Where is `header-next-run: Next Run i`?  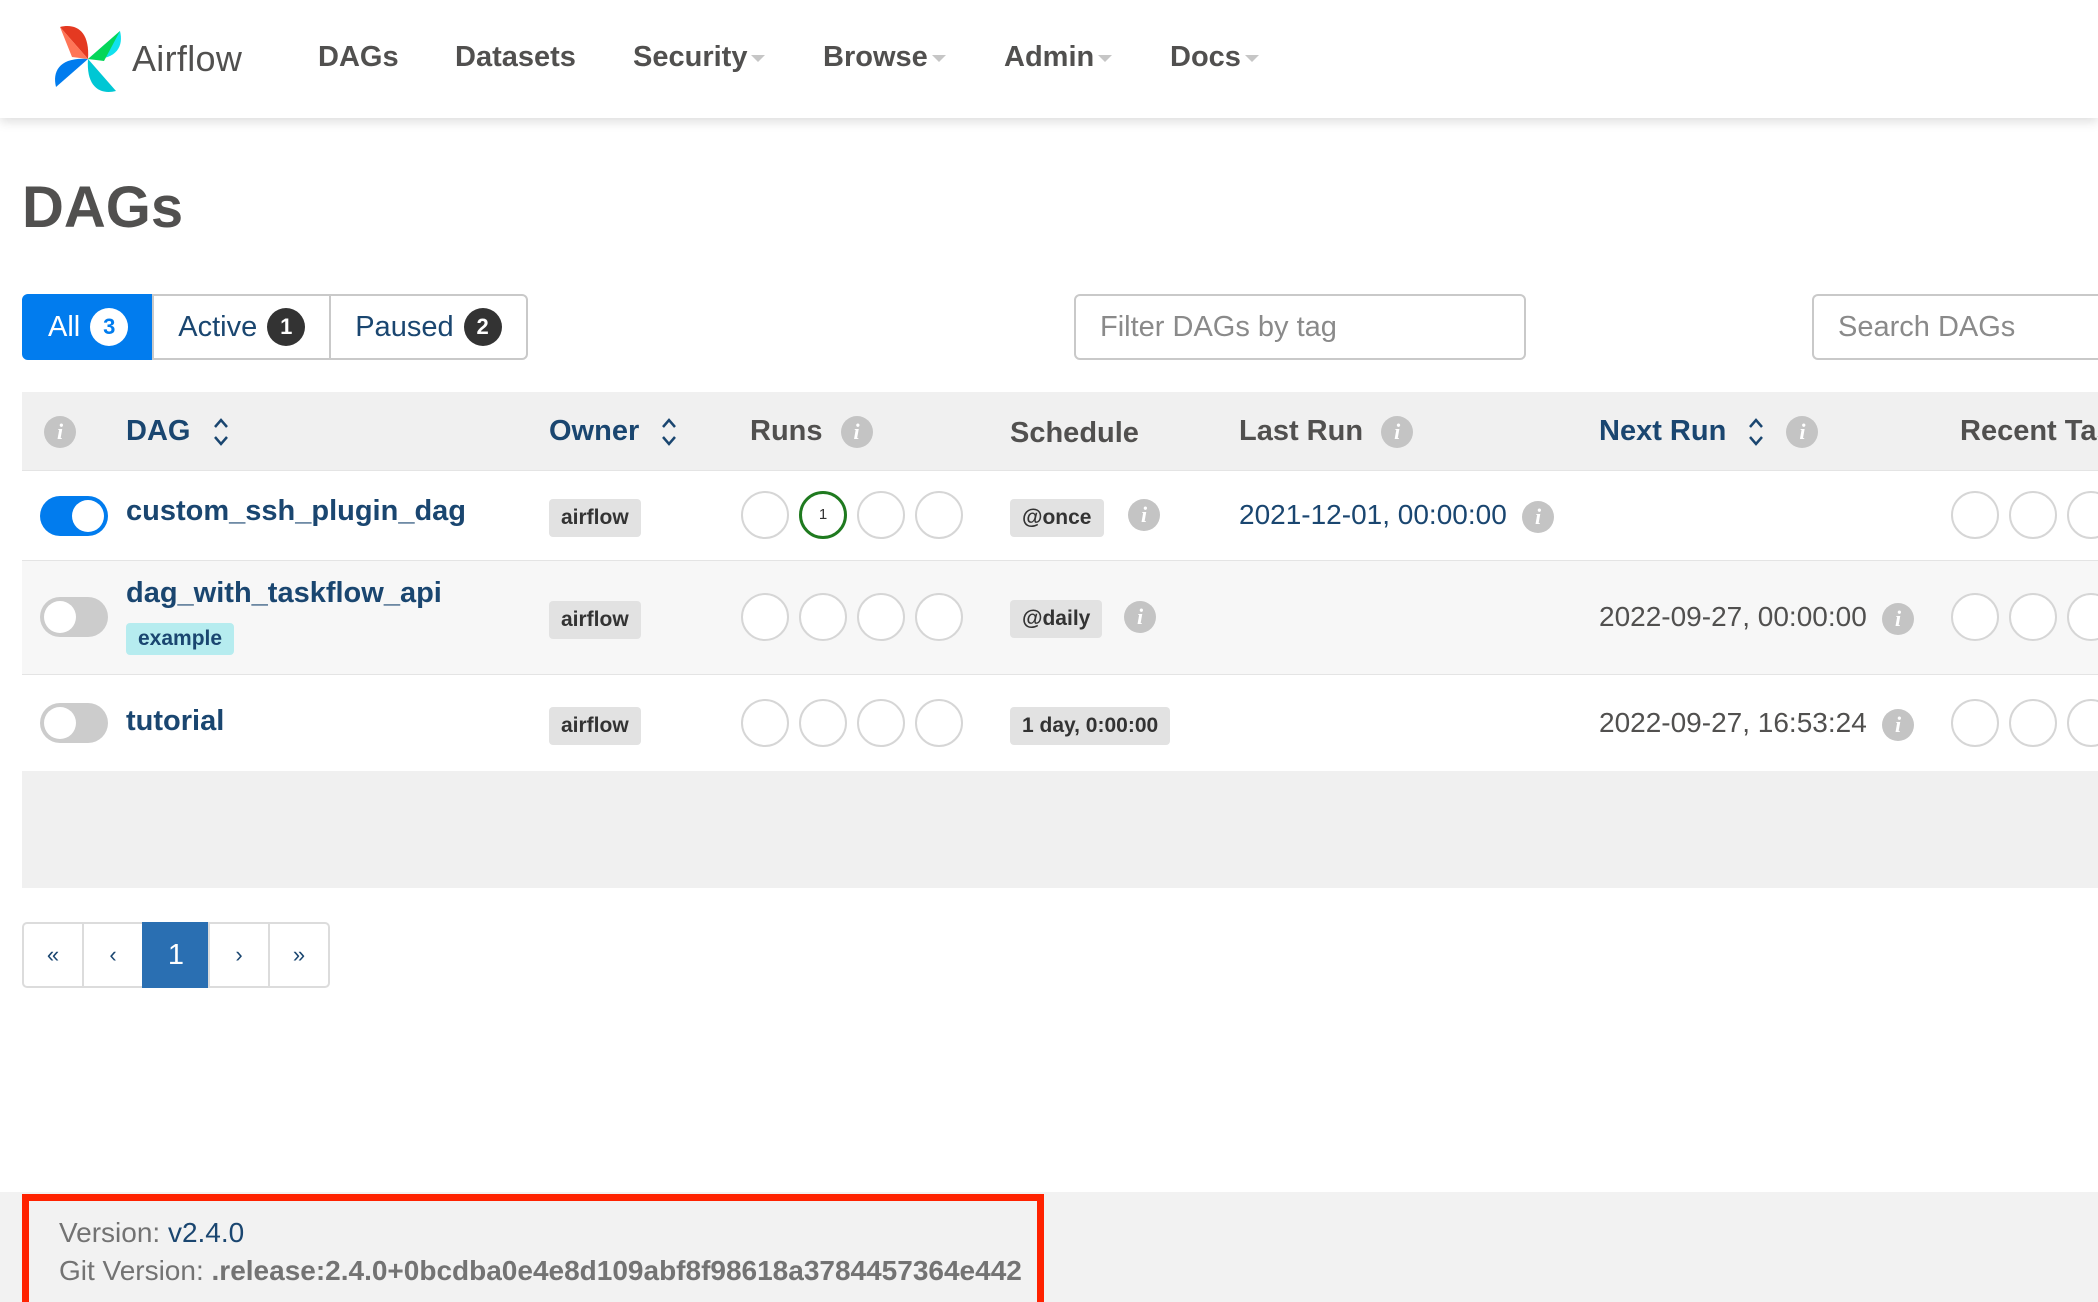
header-next-run: Next Run i is located at coordinates (1709, 431).